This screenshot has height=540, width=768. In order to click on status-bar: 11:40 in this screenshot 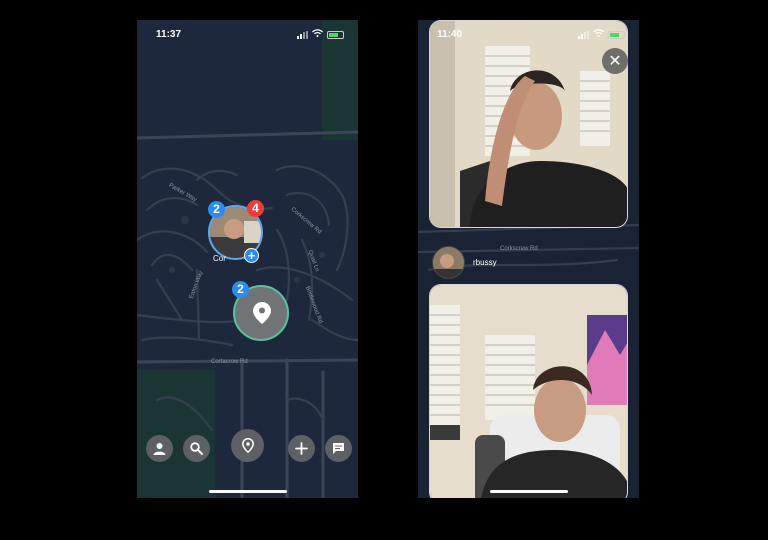, I will do `click(528, 33)`.